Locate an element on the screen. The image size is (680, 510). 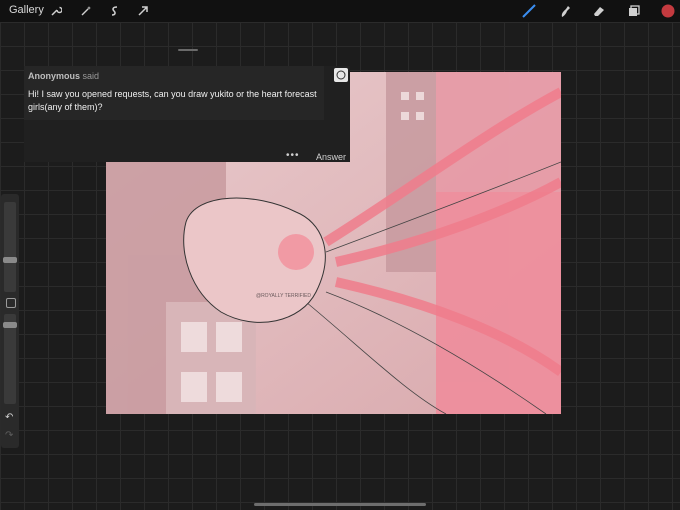
avatar-icon is located at coordinates (341, 75).